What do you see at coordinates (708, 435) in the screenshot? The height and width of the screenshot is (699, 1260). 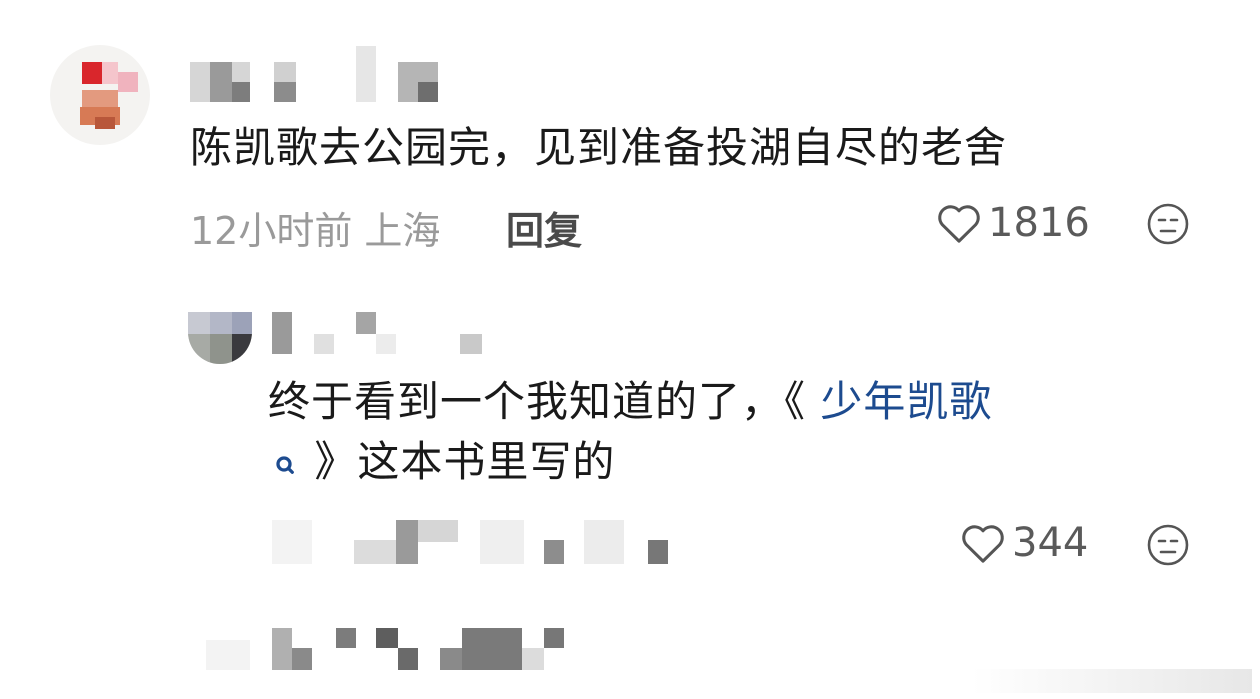 I see `reply-text: 终于看到一个我知道的了，《 少年凯歌 》这本书里写的` at bounding box center [708, 435].